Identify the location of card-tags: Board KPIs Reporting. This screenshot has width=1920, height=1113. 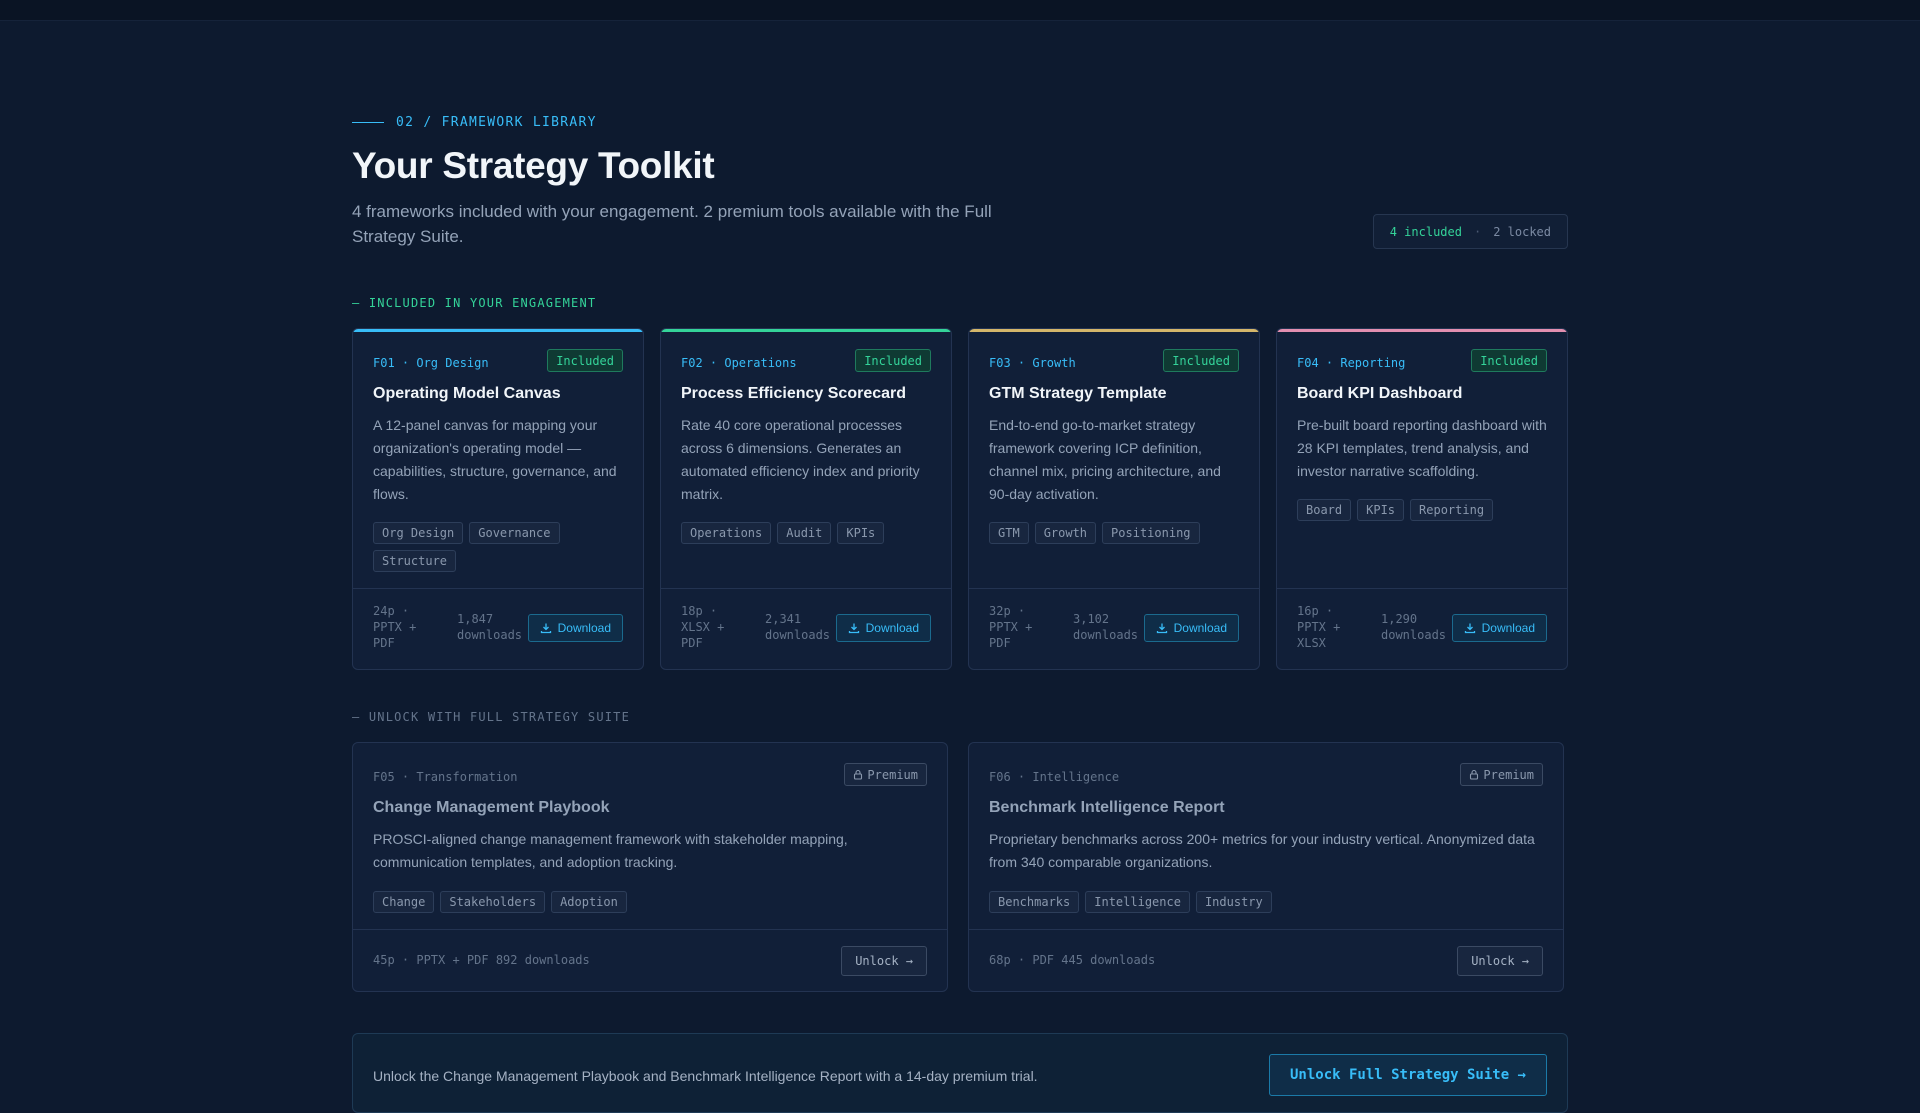
(1423, 510).